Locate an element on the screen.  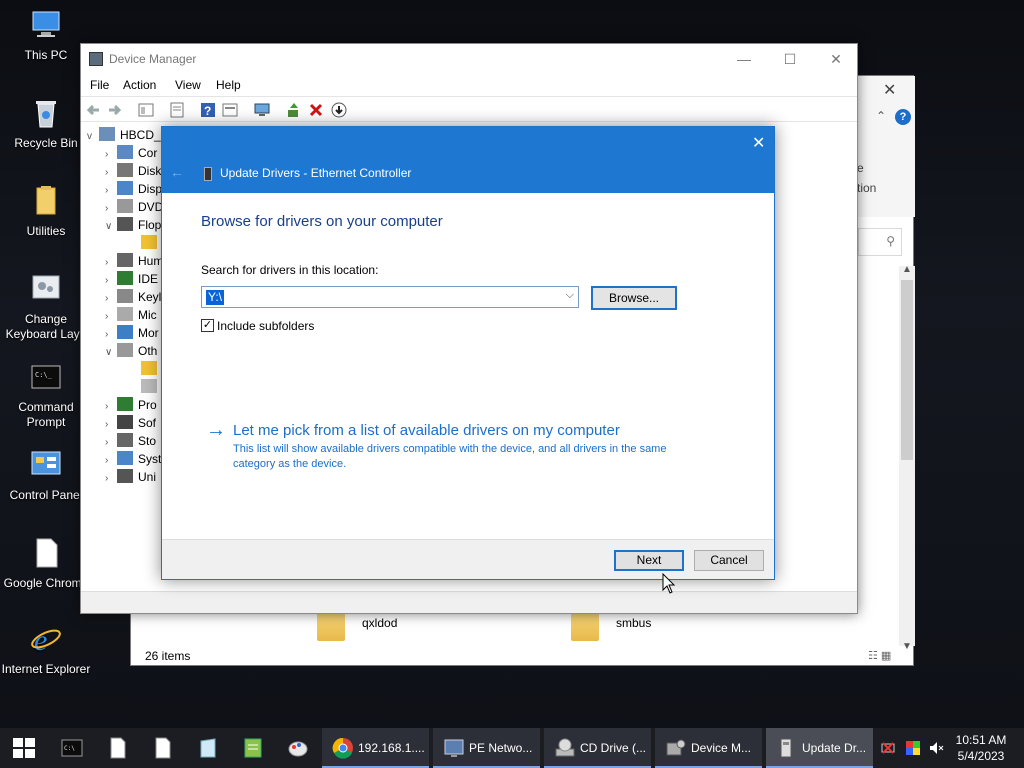
next-button: Next is located at coordinates (649, 560).